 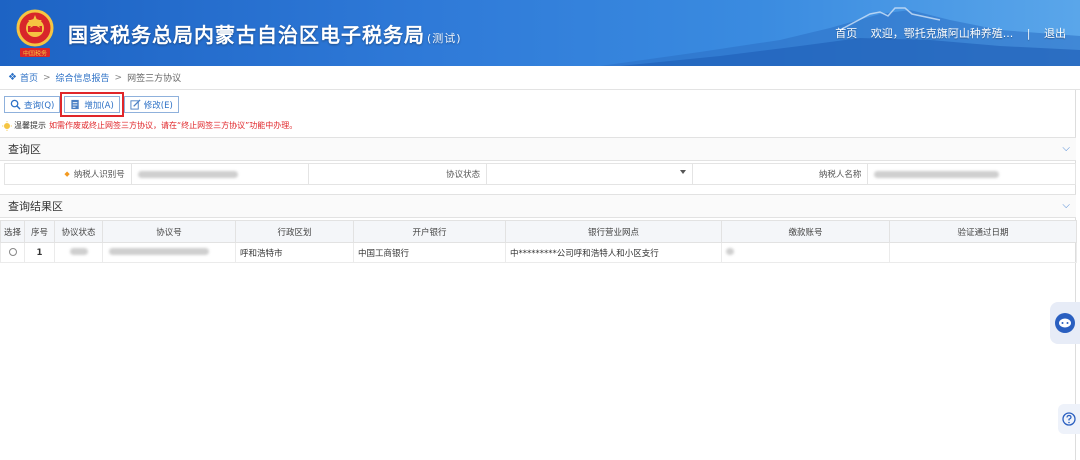 What do you see at coordinates (294, 231) in the screenshot?
I see `column-header: 行政区划` at bounding box center [294, 231].